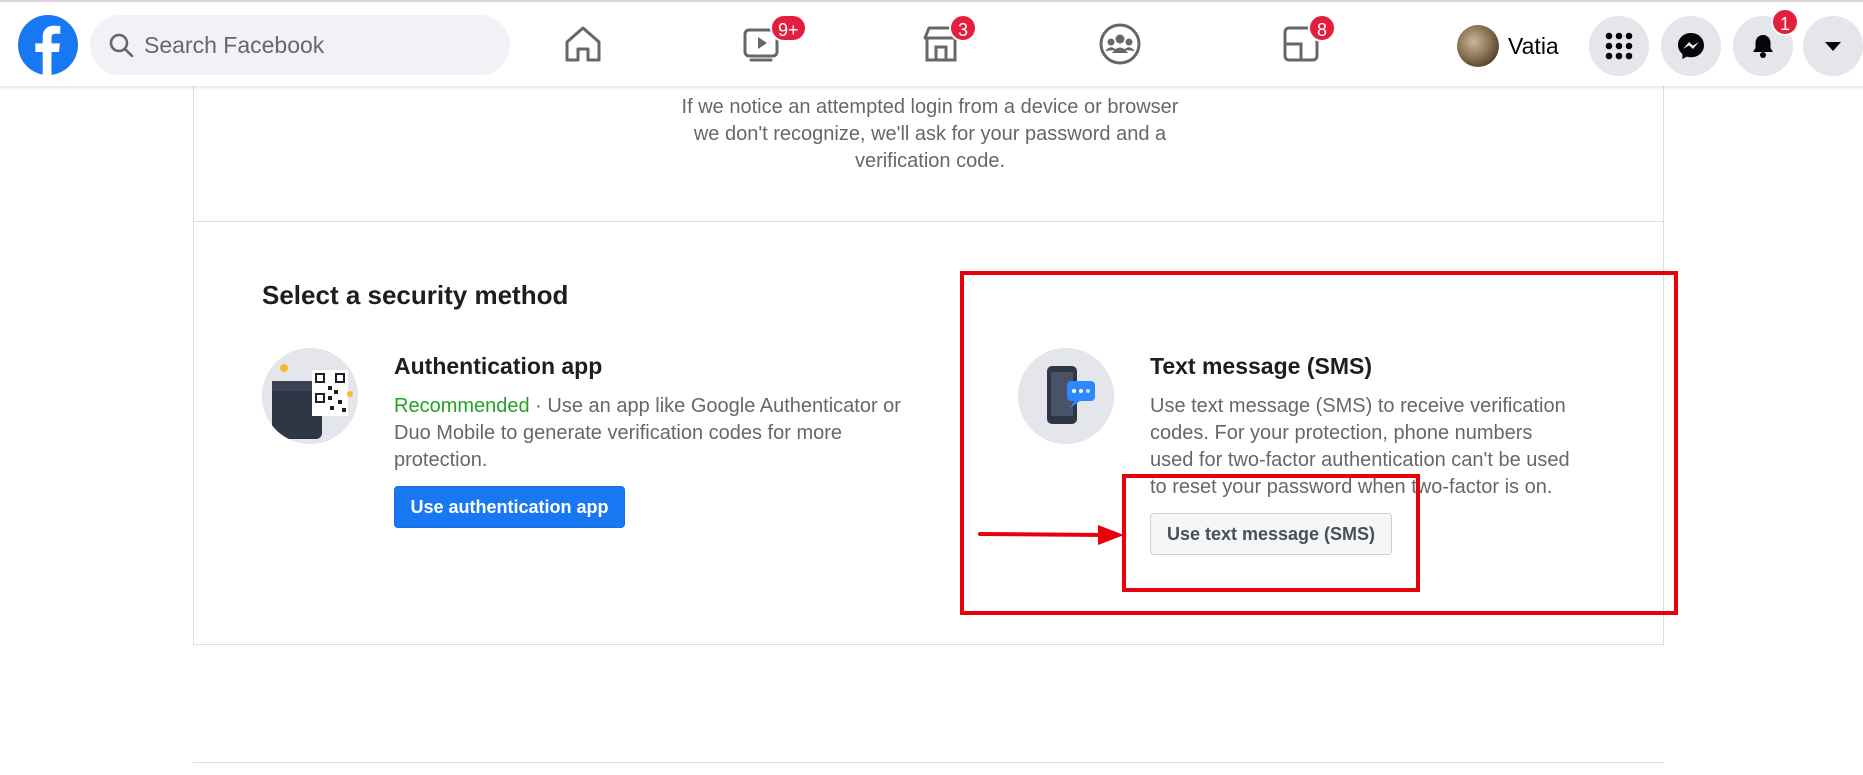 The image size is (1863, 775). What do you see at coordinates (930, 161) in the screenshot?
I see `intro-line: verification code.` at bounding box center [930, 161].